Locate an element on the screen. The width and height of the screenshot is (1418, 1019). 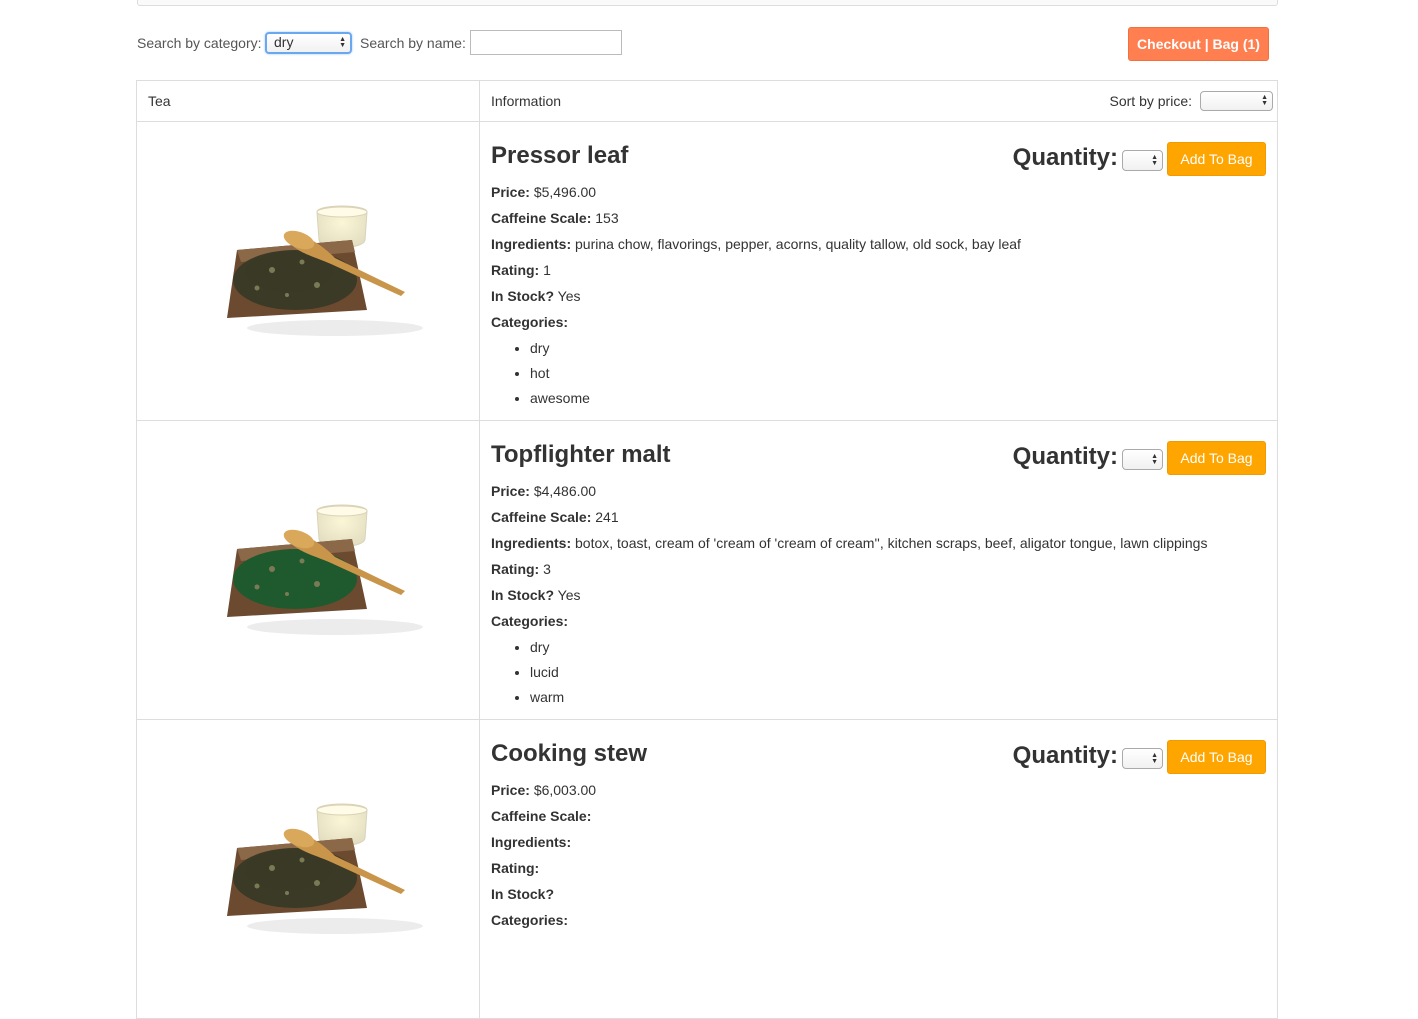
tea-name: Pressor leaf is located at coordinates (560, 155).